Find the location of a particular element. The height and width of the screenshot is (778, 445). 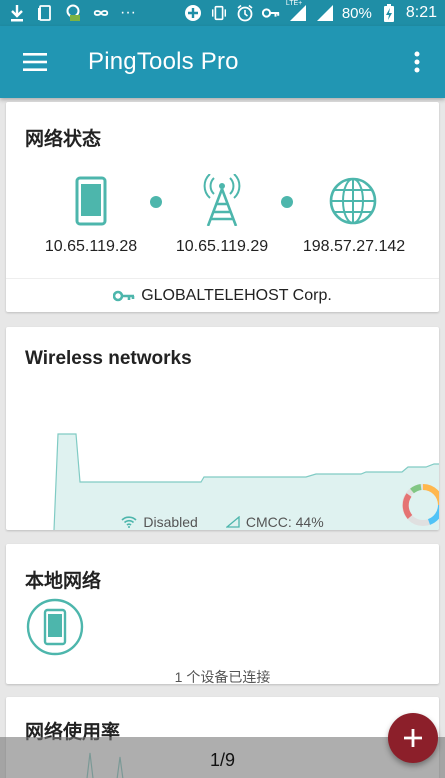

app-title: PingTools Pro is located at coordinates (163, 61).